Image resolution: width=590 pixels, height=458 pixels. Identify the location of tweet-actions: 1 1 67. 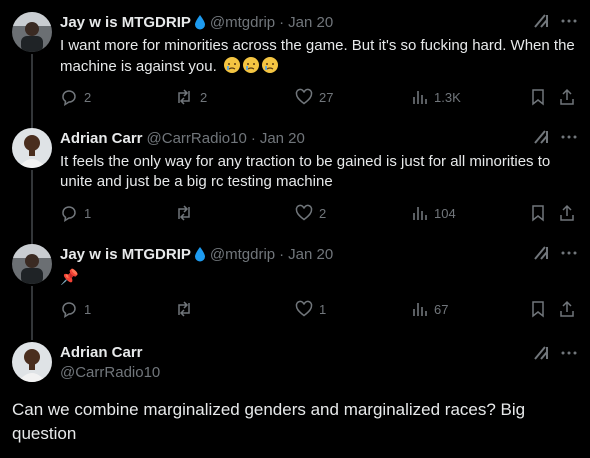
(320, 310).